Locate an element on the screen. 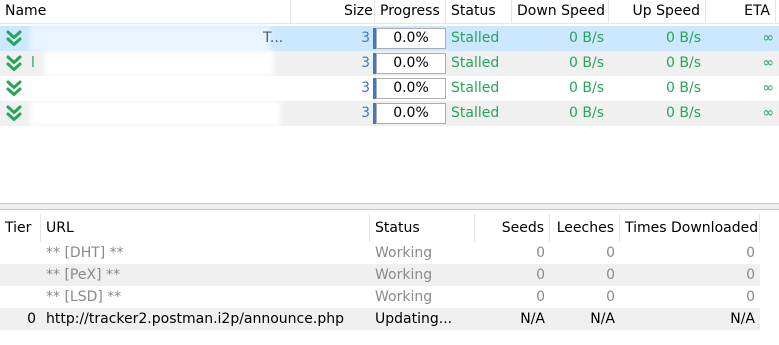  torrent-row: l 3 0.0% Stalled 0 B/s 0 B/s ∞ is located at coordinates (389, 63).